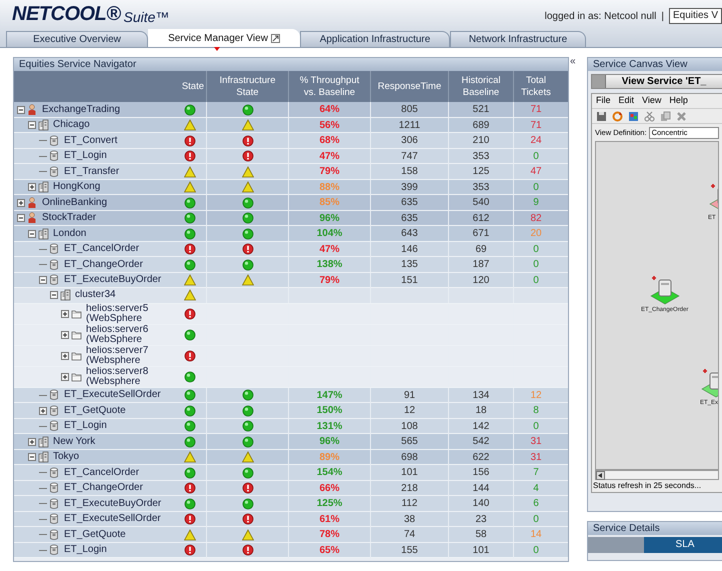 This screenshot has height=571, width=722. What do you see at coordinates (329, 203) in the screenshot?
I see `throughput-value: 85%` at bounding box center [329, 203].